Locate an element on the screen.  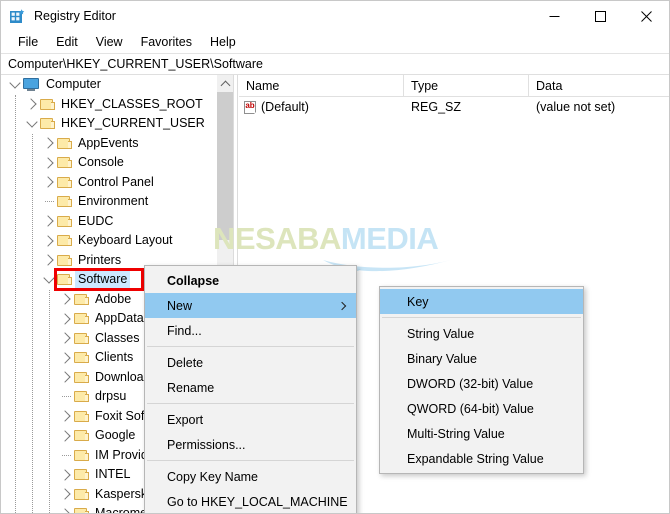
context-menu-item-collapse: Collapse is located at coordinates (250, 280).